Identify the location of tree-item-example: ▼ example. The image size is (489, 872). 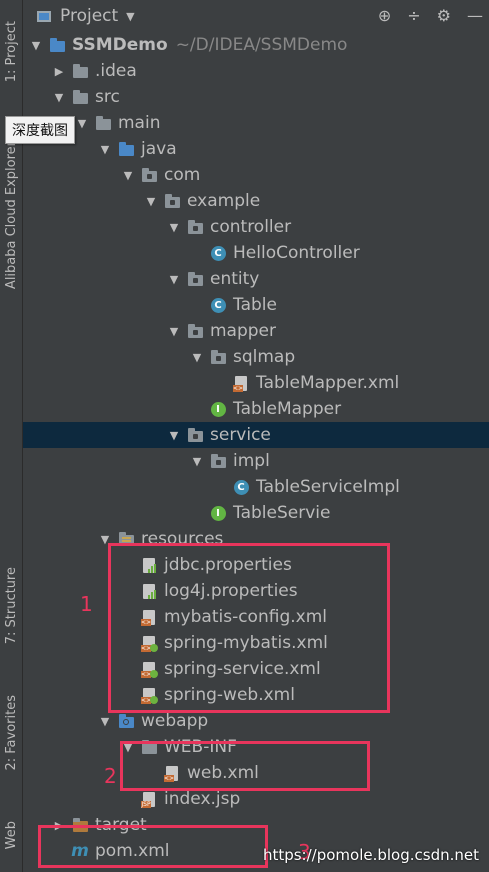
(256, 201).